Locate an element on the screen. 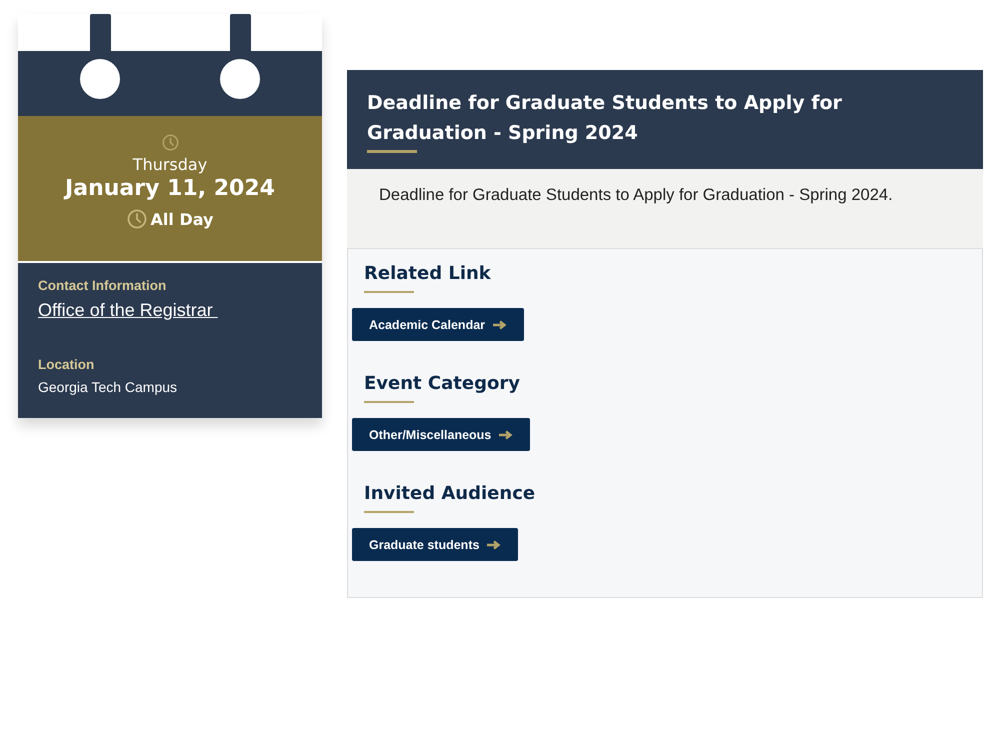 The image size is (1000, 750). time-text: All Day is located at coordinates (182, 219).